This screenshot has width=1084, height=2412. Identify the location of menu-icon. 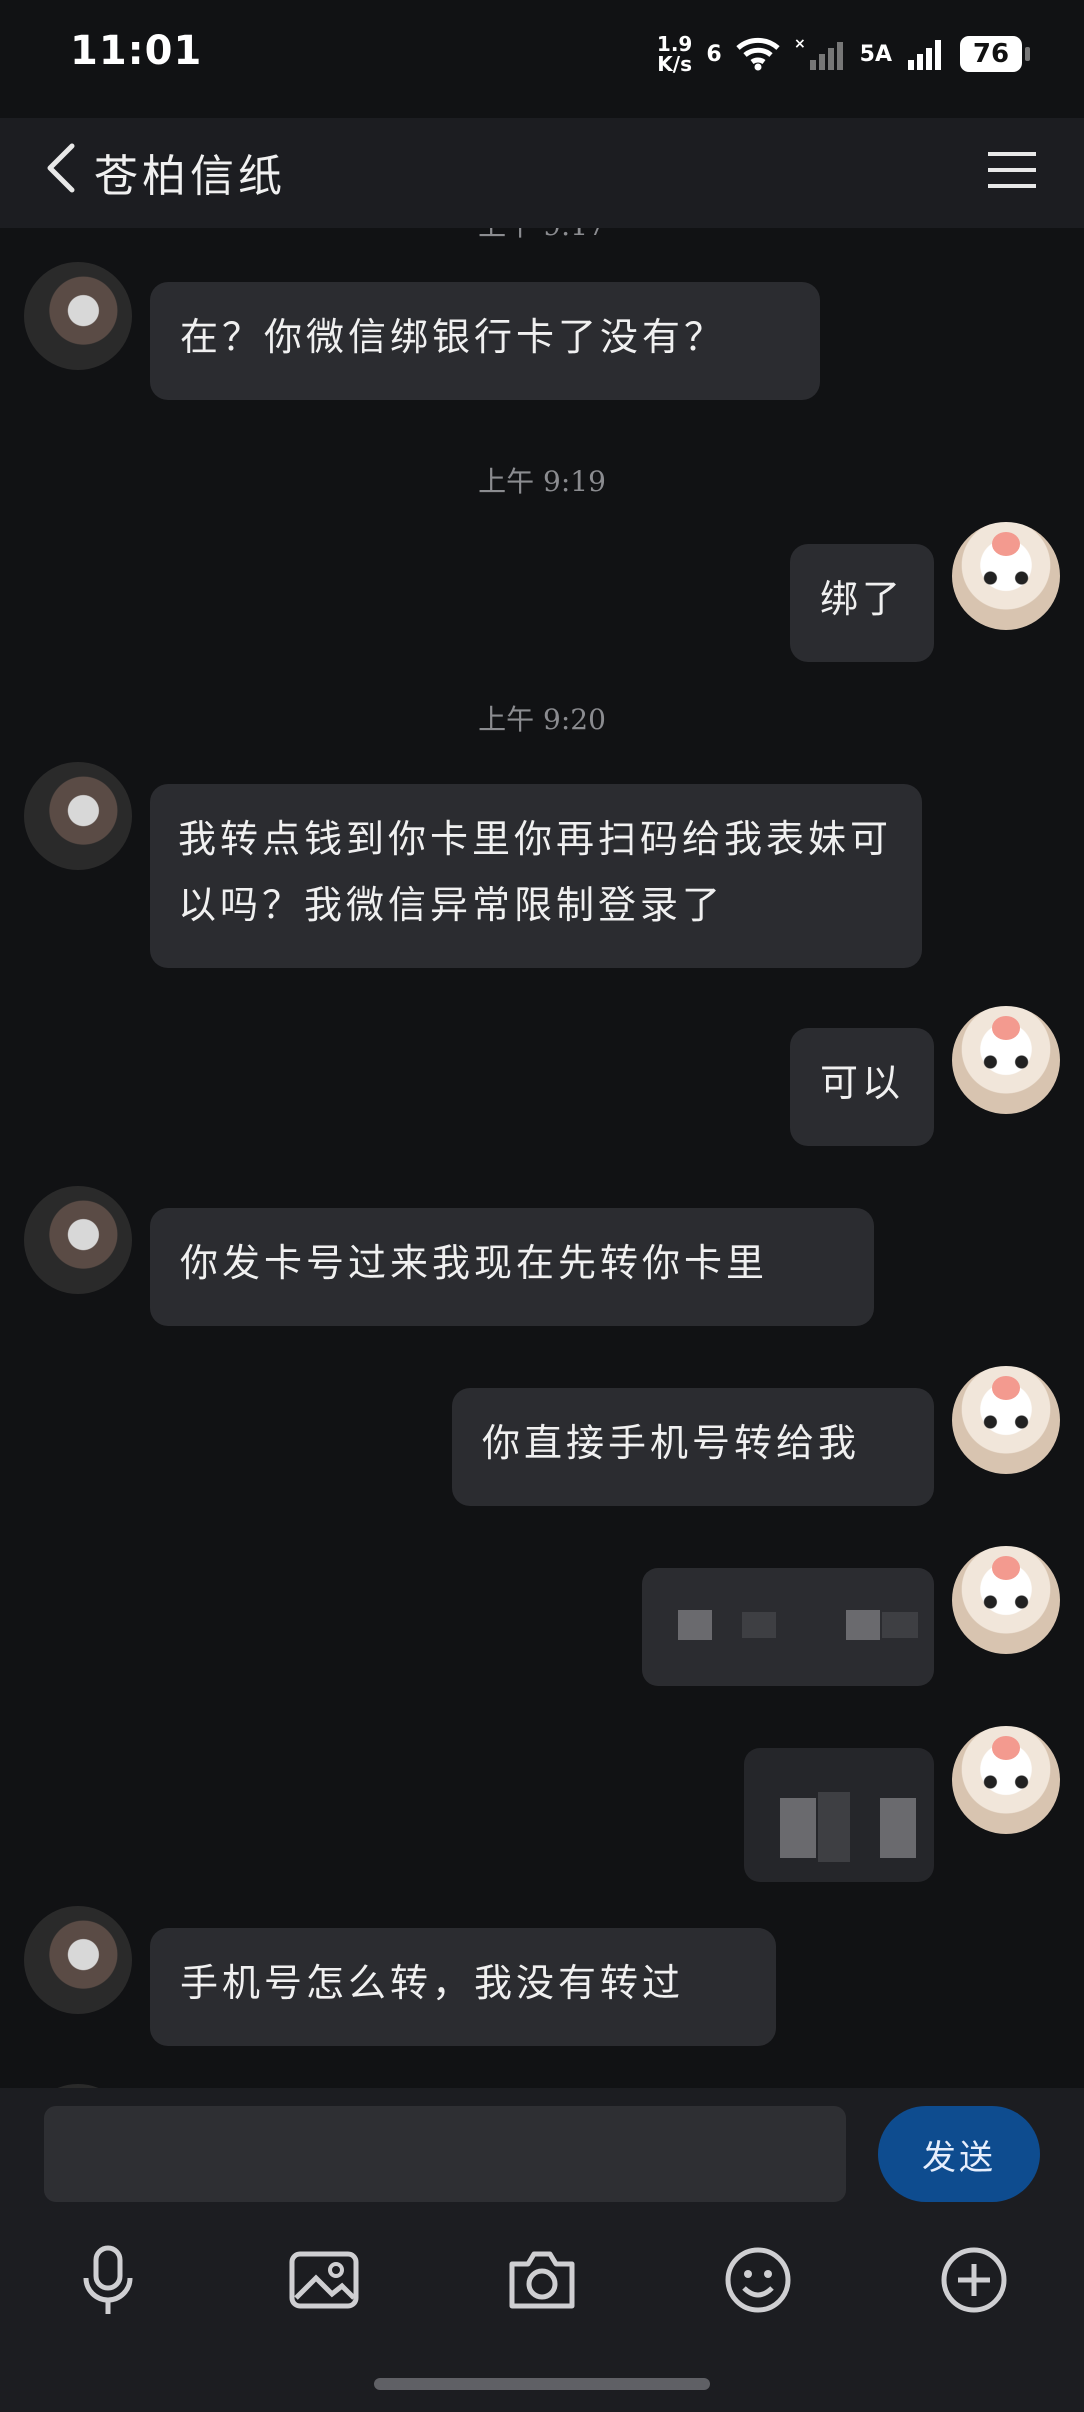
(1012, 170).